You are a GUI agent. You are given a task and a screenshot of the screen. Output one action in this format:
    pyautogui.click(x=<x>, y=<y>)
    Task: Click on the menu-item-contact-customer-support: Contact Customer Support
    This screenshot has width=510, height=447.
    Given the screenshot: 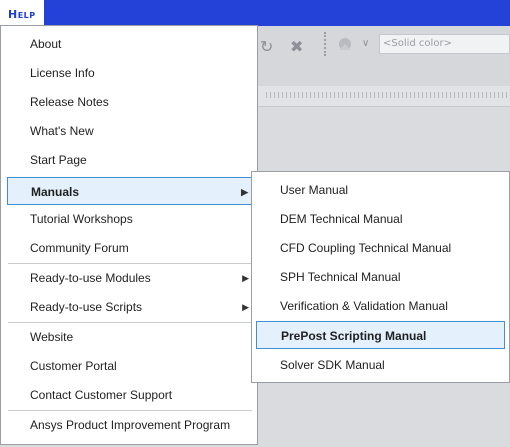 What is the action you would take?
    pyautogui.click(x=130, y=395)
    